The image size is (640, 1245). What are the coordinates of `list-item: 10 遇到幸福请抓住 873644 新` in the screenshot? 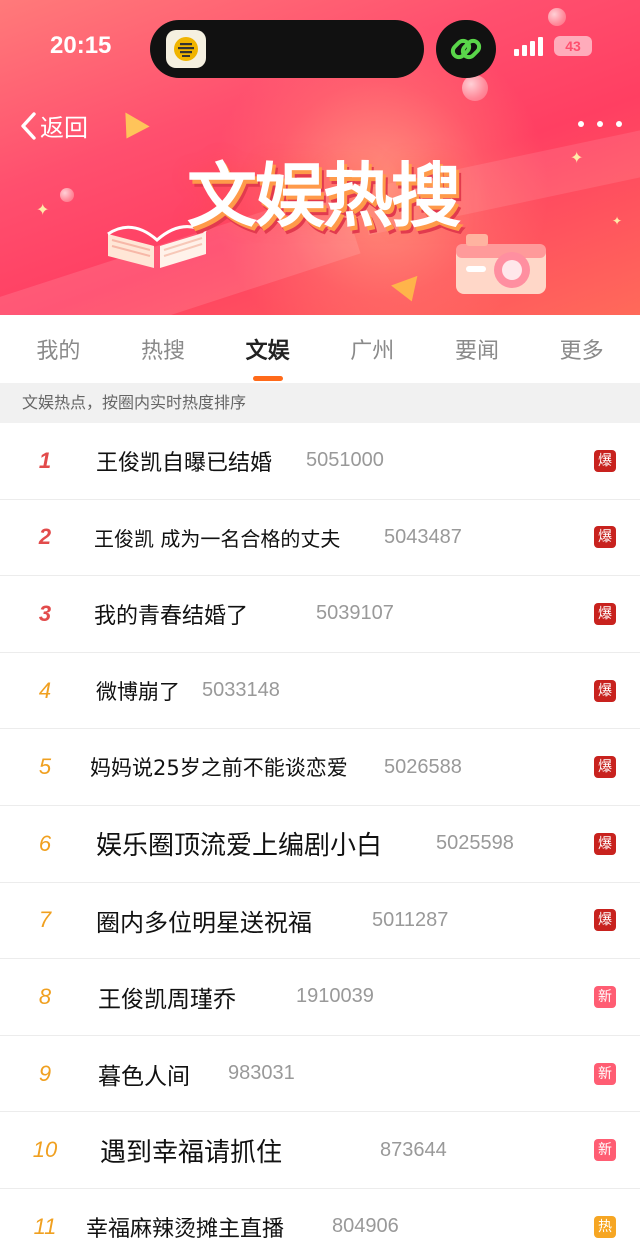 It's located at (320, 1150).